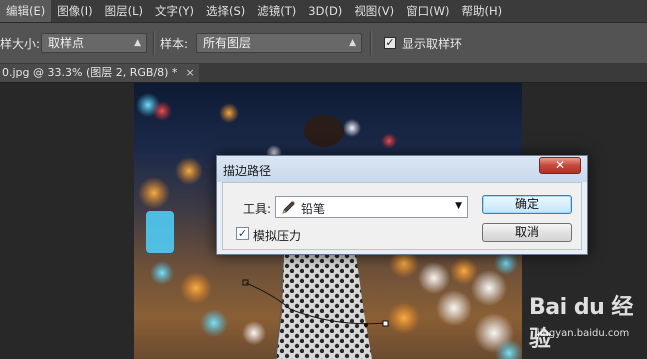 The width and height of the screenshot is (647, 359). I want to click on baidu-watermark: Bai du 经验 jingyan.baidu.com, so click(584, 321).